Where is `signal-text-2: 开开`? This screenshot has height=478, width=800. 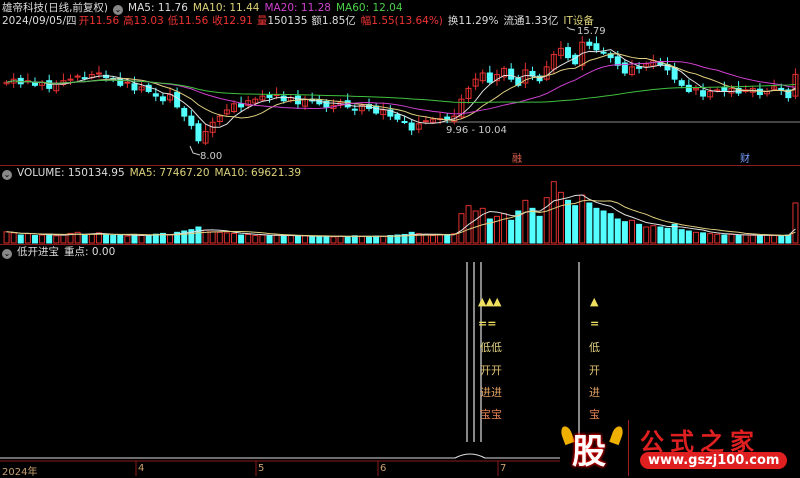
signal-text-2: 开开 is located at coordinates (491, 370).